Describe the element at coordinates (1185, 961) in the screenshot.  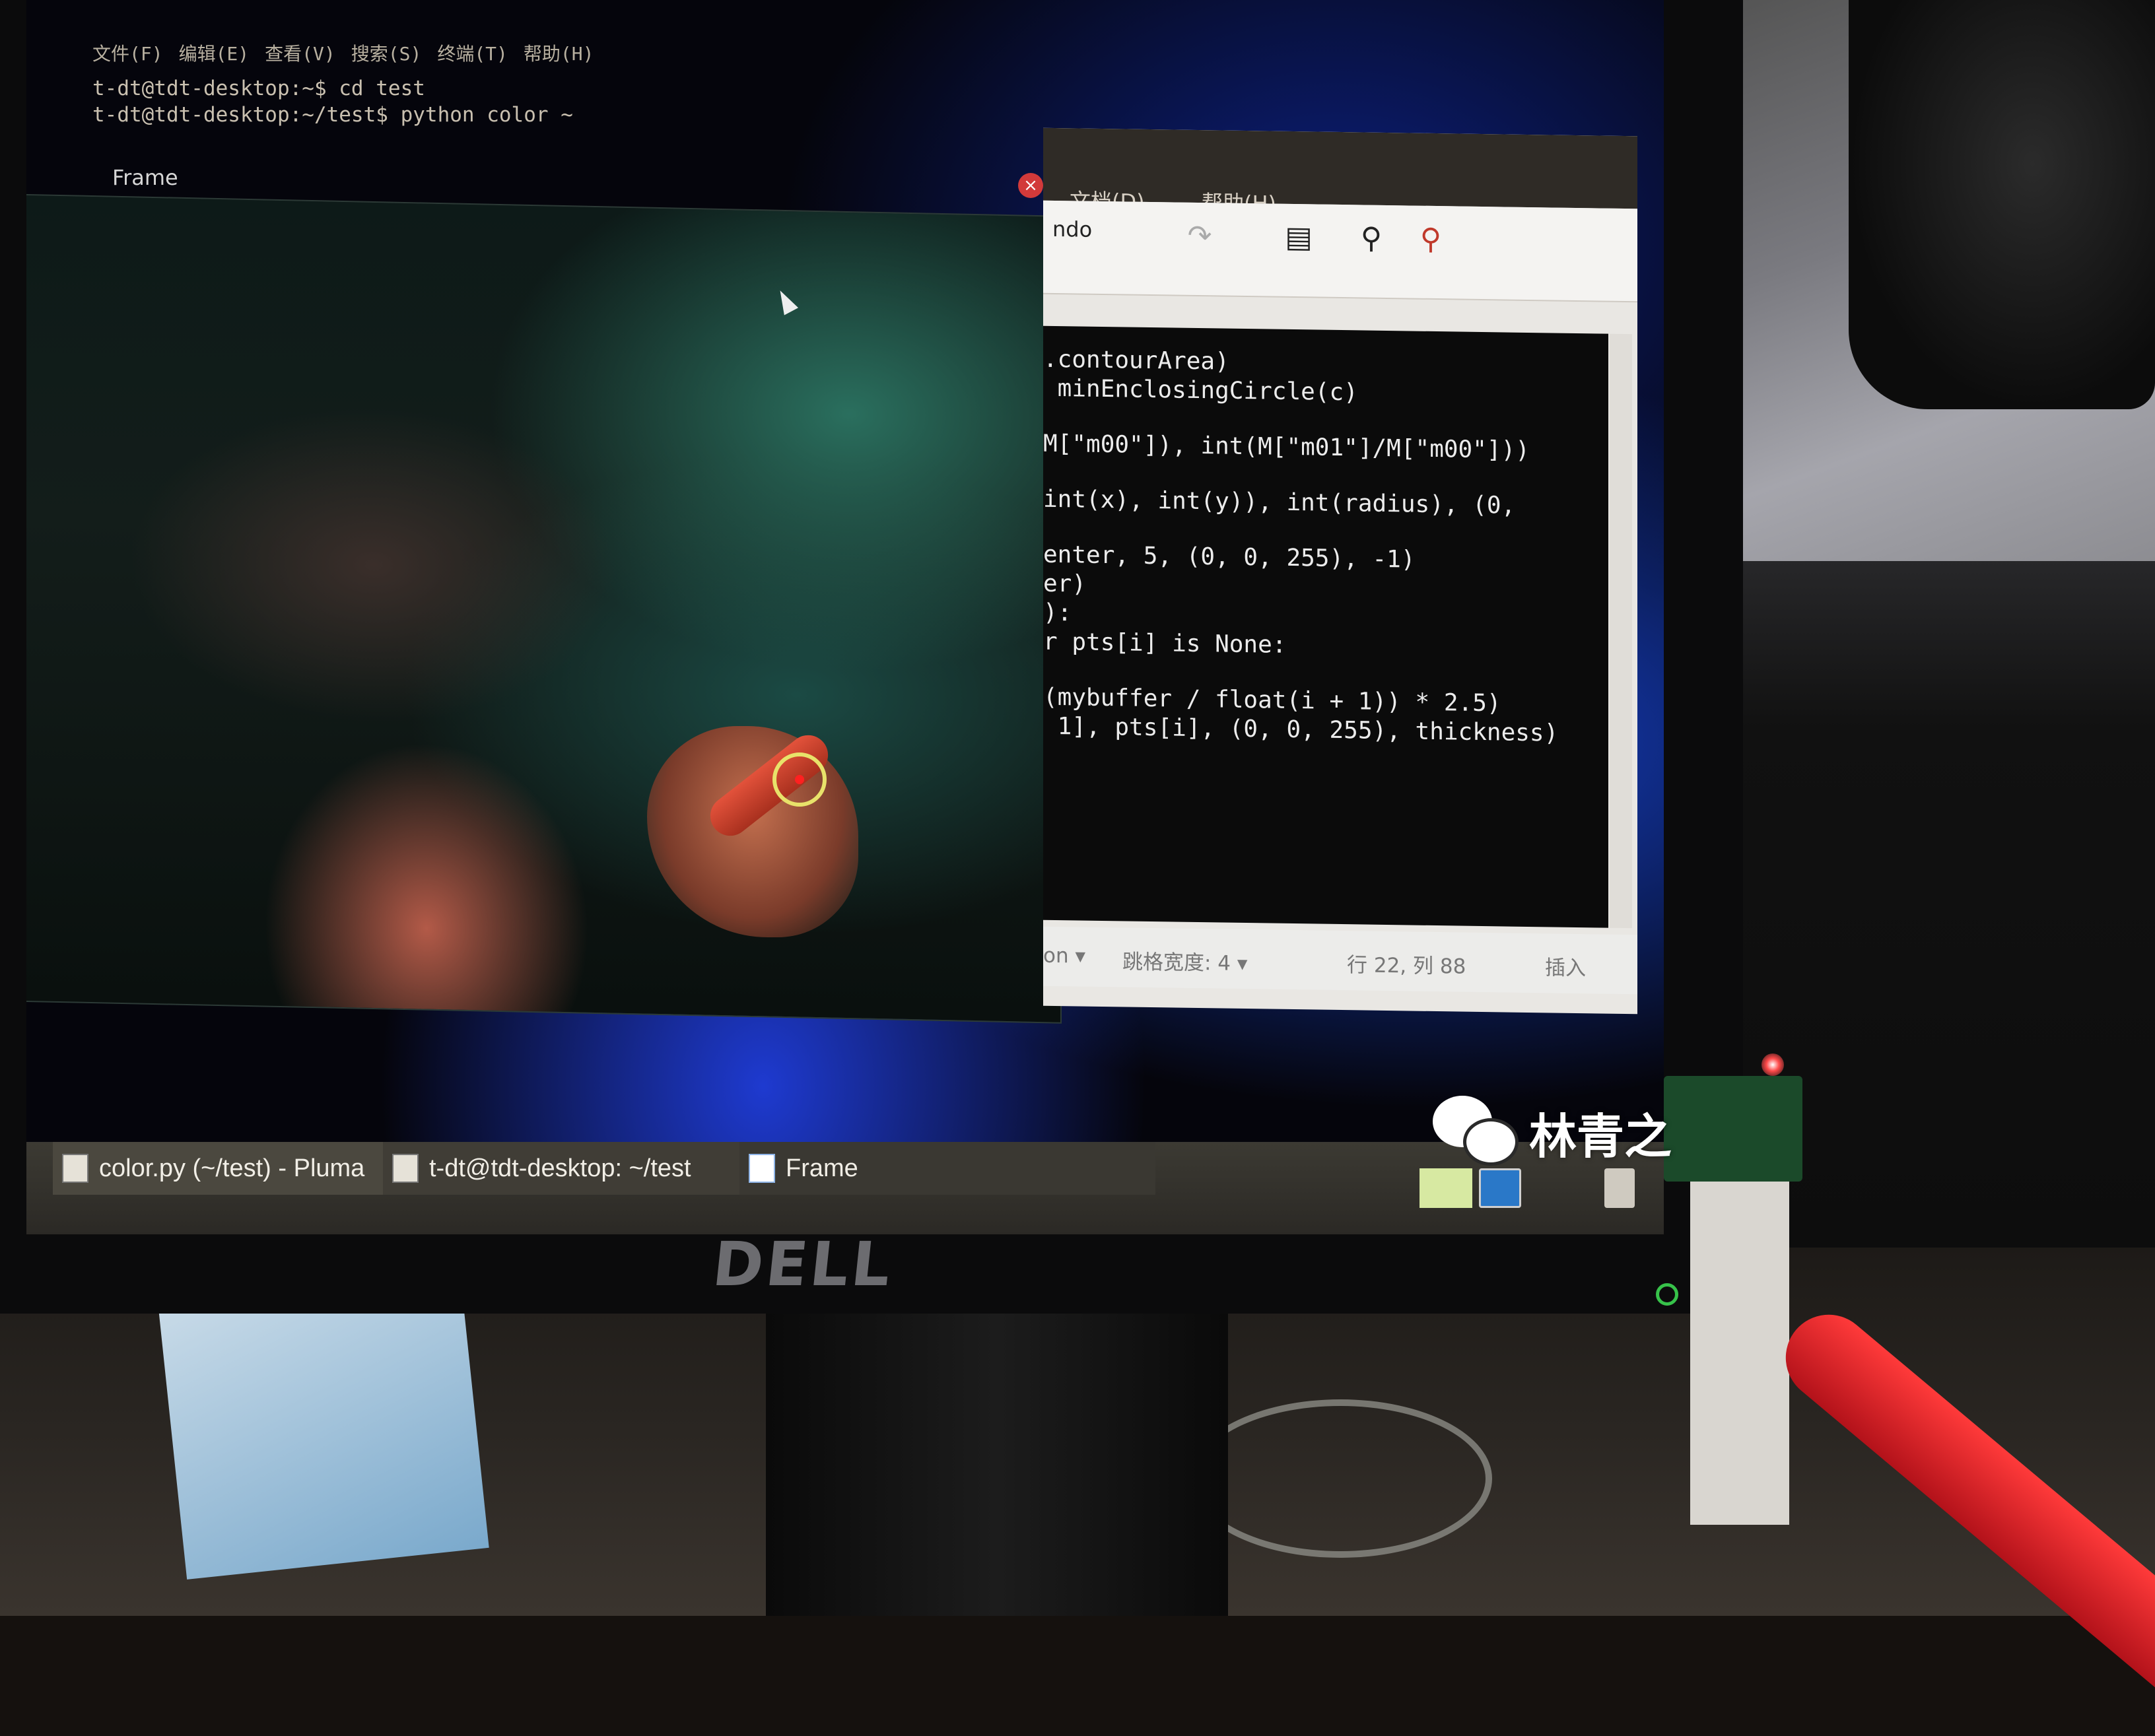
I see `tab-width-selector: 跳格宽度: 4 ▾` at that location.